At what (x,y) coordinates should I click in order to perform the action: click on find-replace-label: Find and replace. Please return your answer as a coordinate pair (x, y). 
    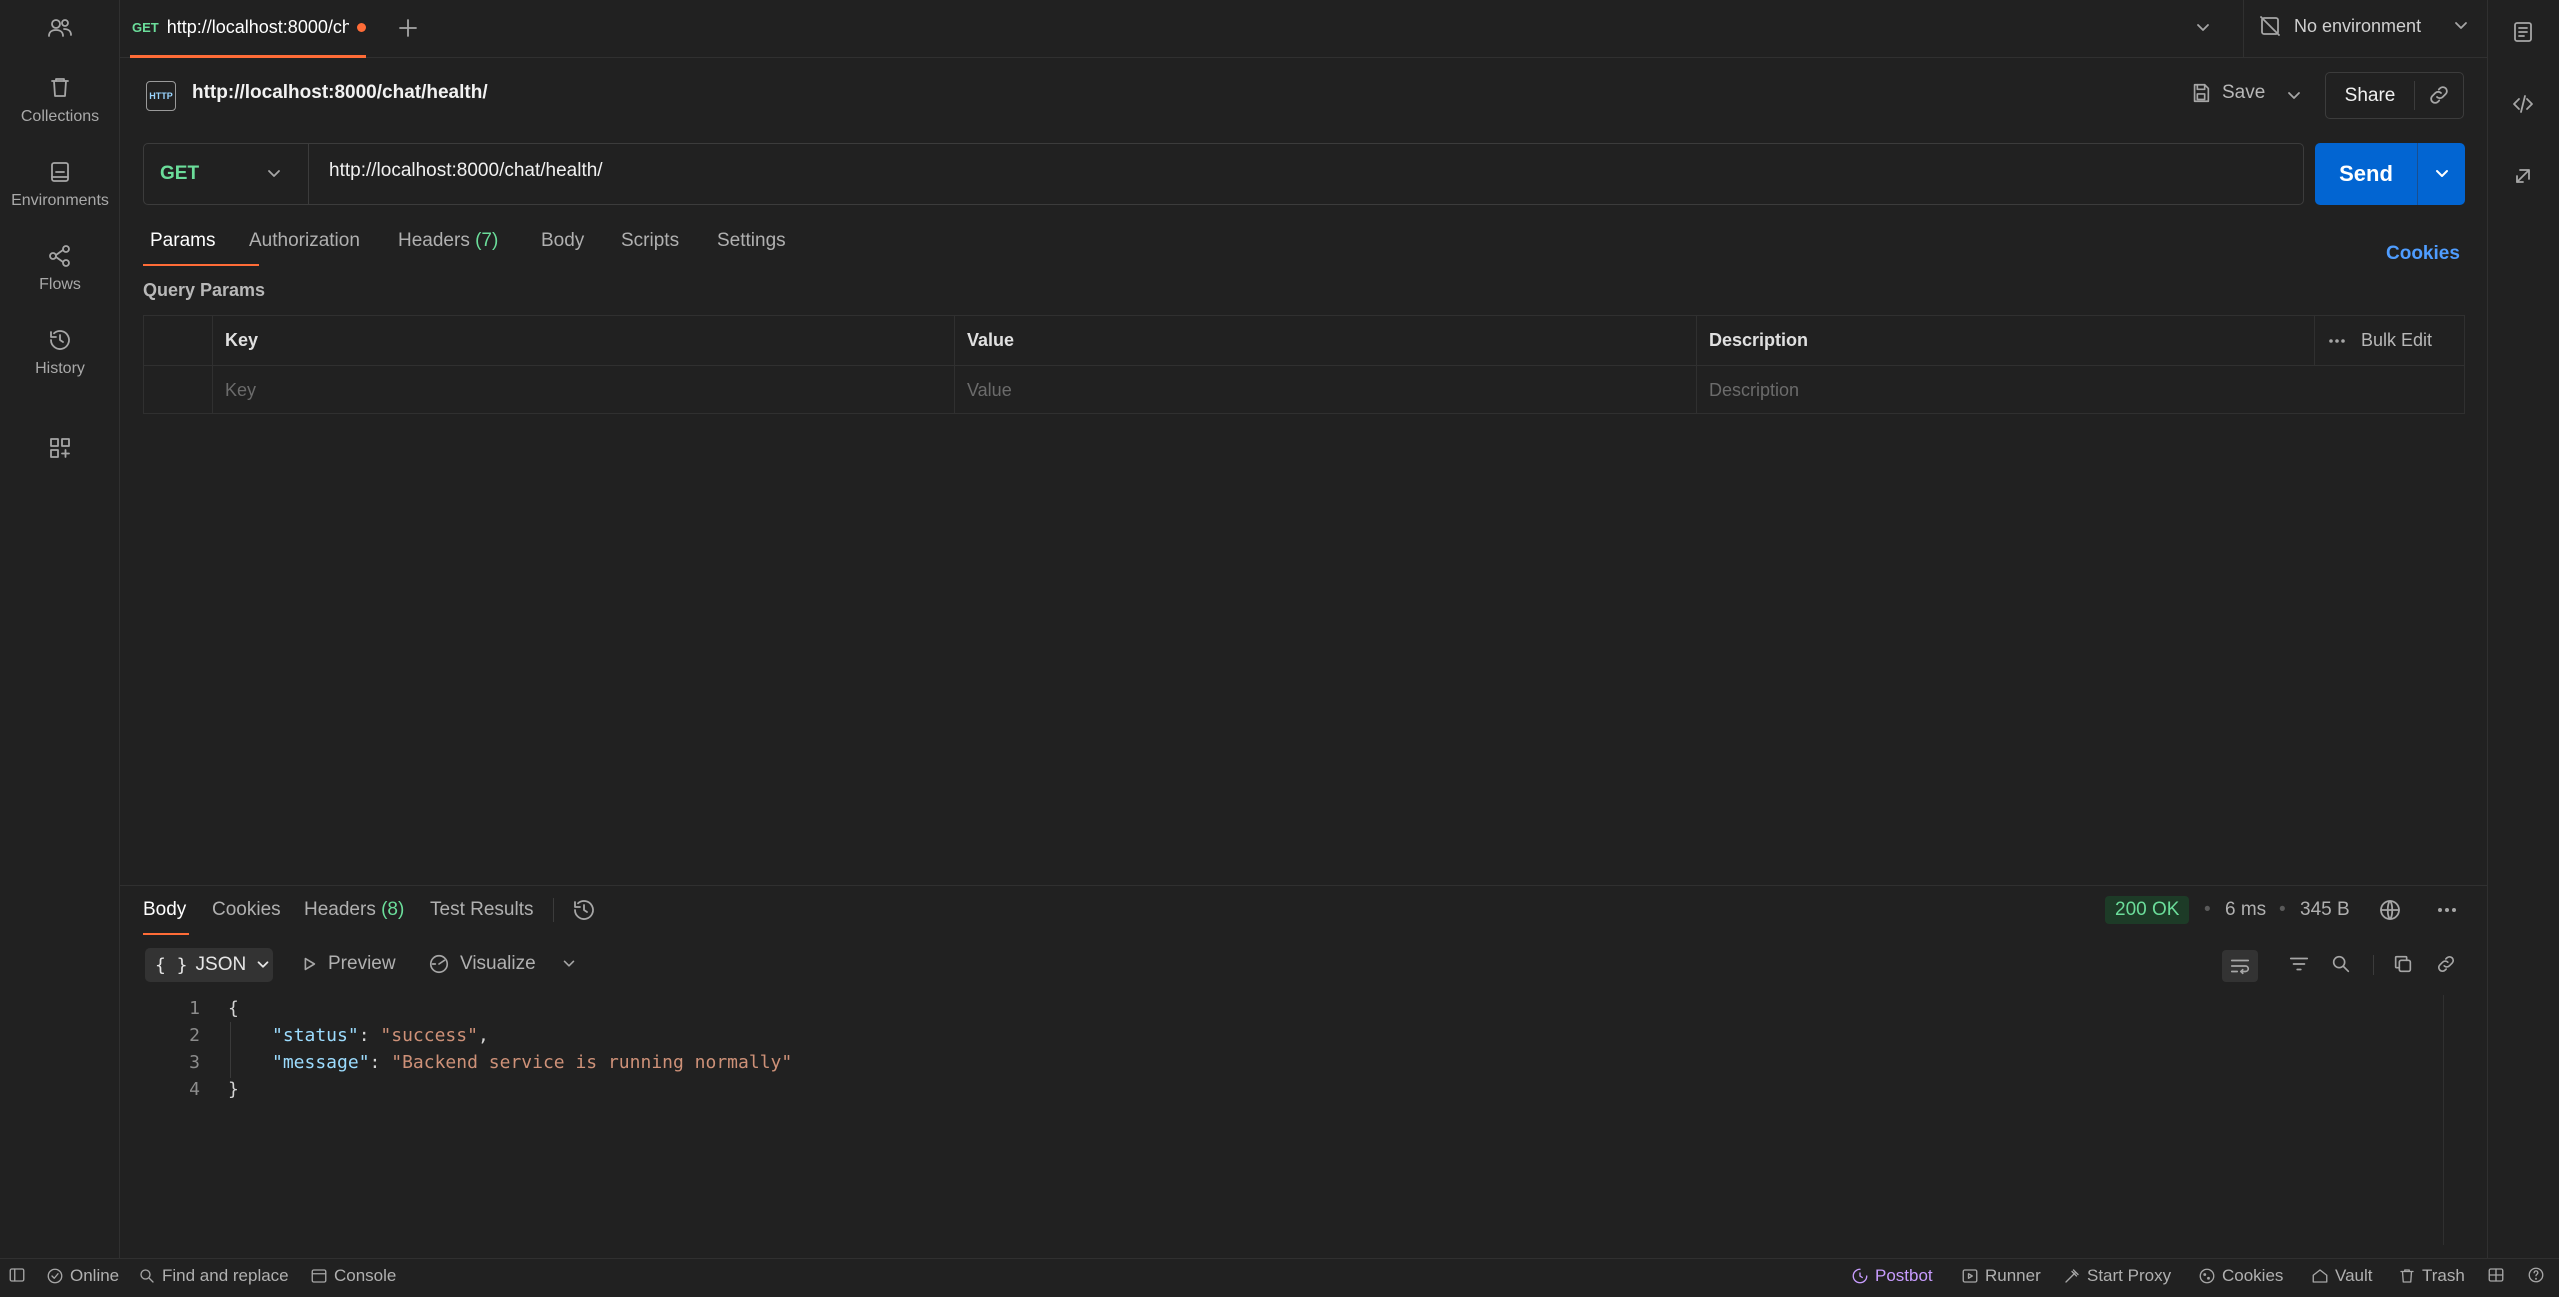
    Looking at the image, I should click on (225, 1275).